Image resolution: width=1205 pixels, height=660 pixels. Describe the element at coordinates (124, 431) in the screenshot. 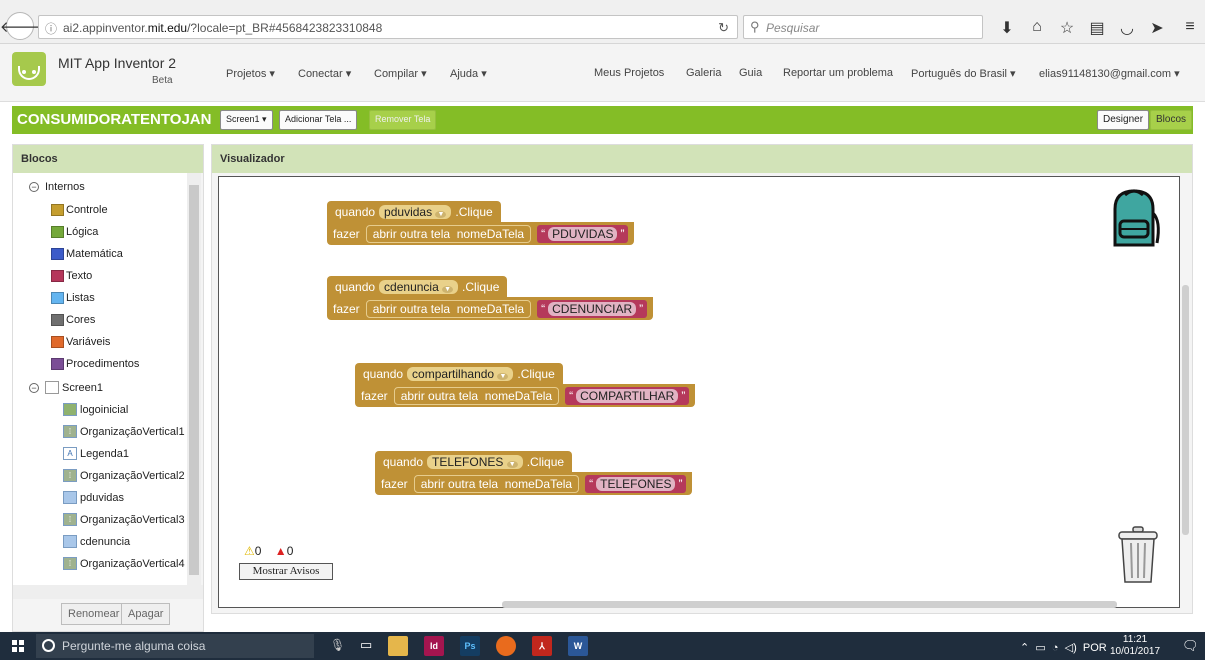

I see `component-organizacaovertical1: ⁞ OrganizaçãoVertical1` at that location.